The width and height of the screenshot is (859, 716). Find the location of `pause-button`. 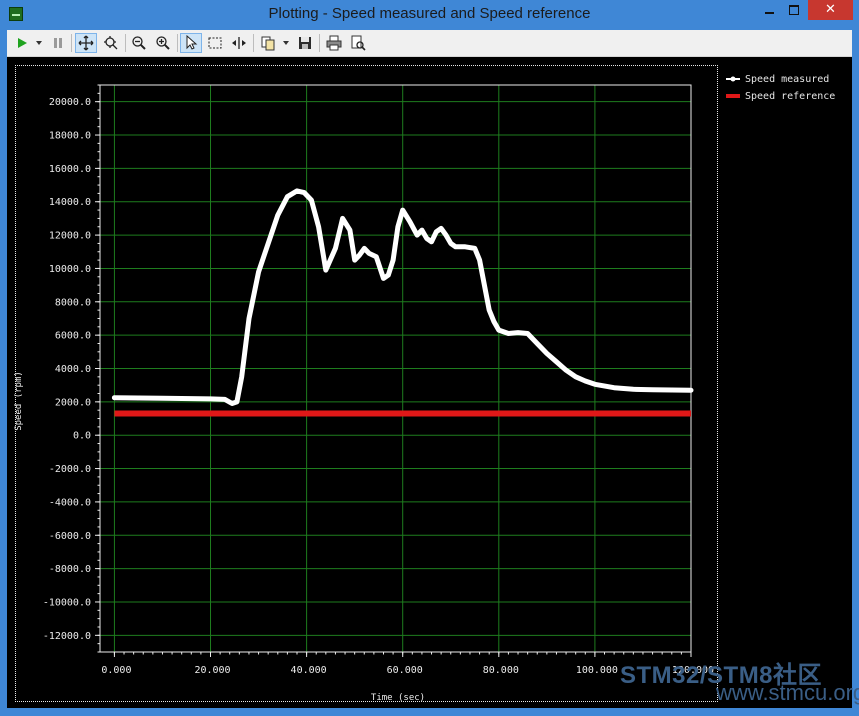

pause-button is located at coordinates (58, 43).